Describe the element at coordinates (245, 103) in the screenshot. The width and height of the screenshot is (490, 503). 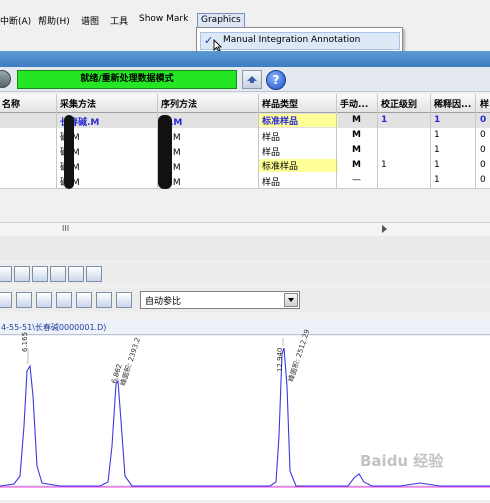
I see `sample-table-header: 名称 采集方法 序列方法 样品类型 手动... 校正级别 稀释因... 样` at that location.